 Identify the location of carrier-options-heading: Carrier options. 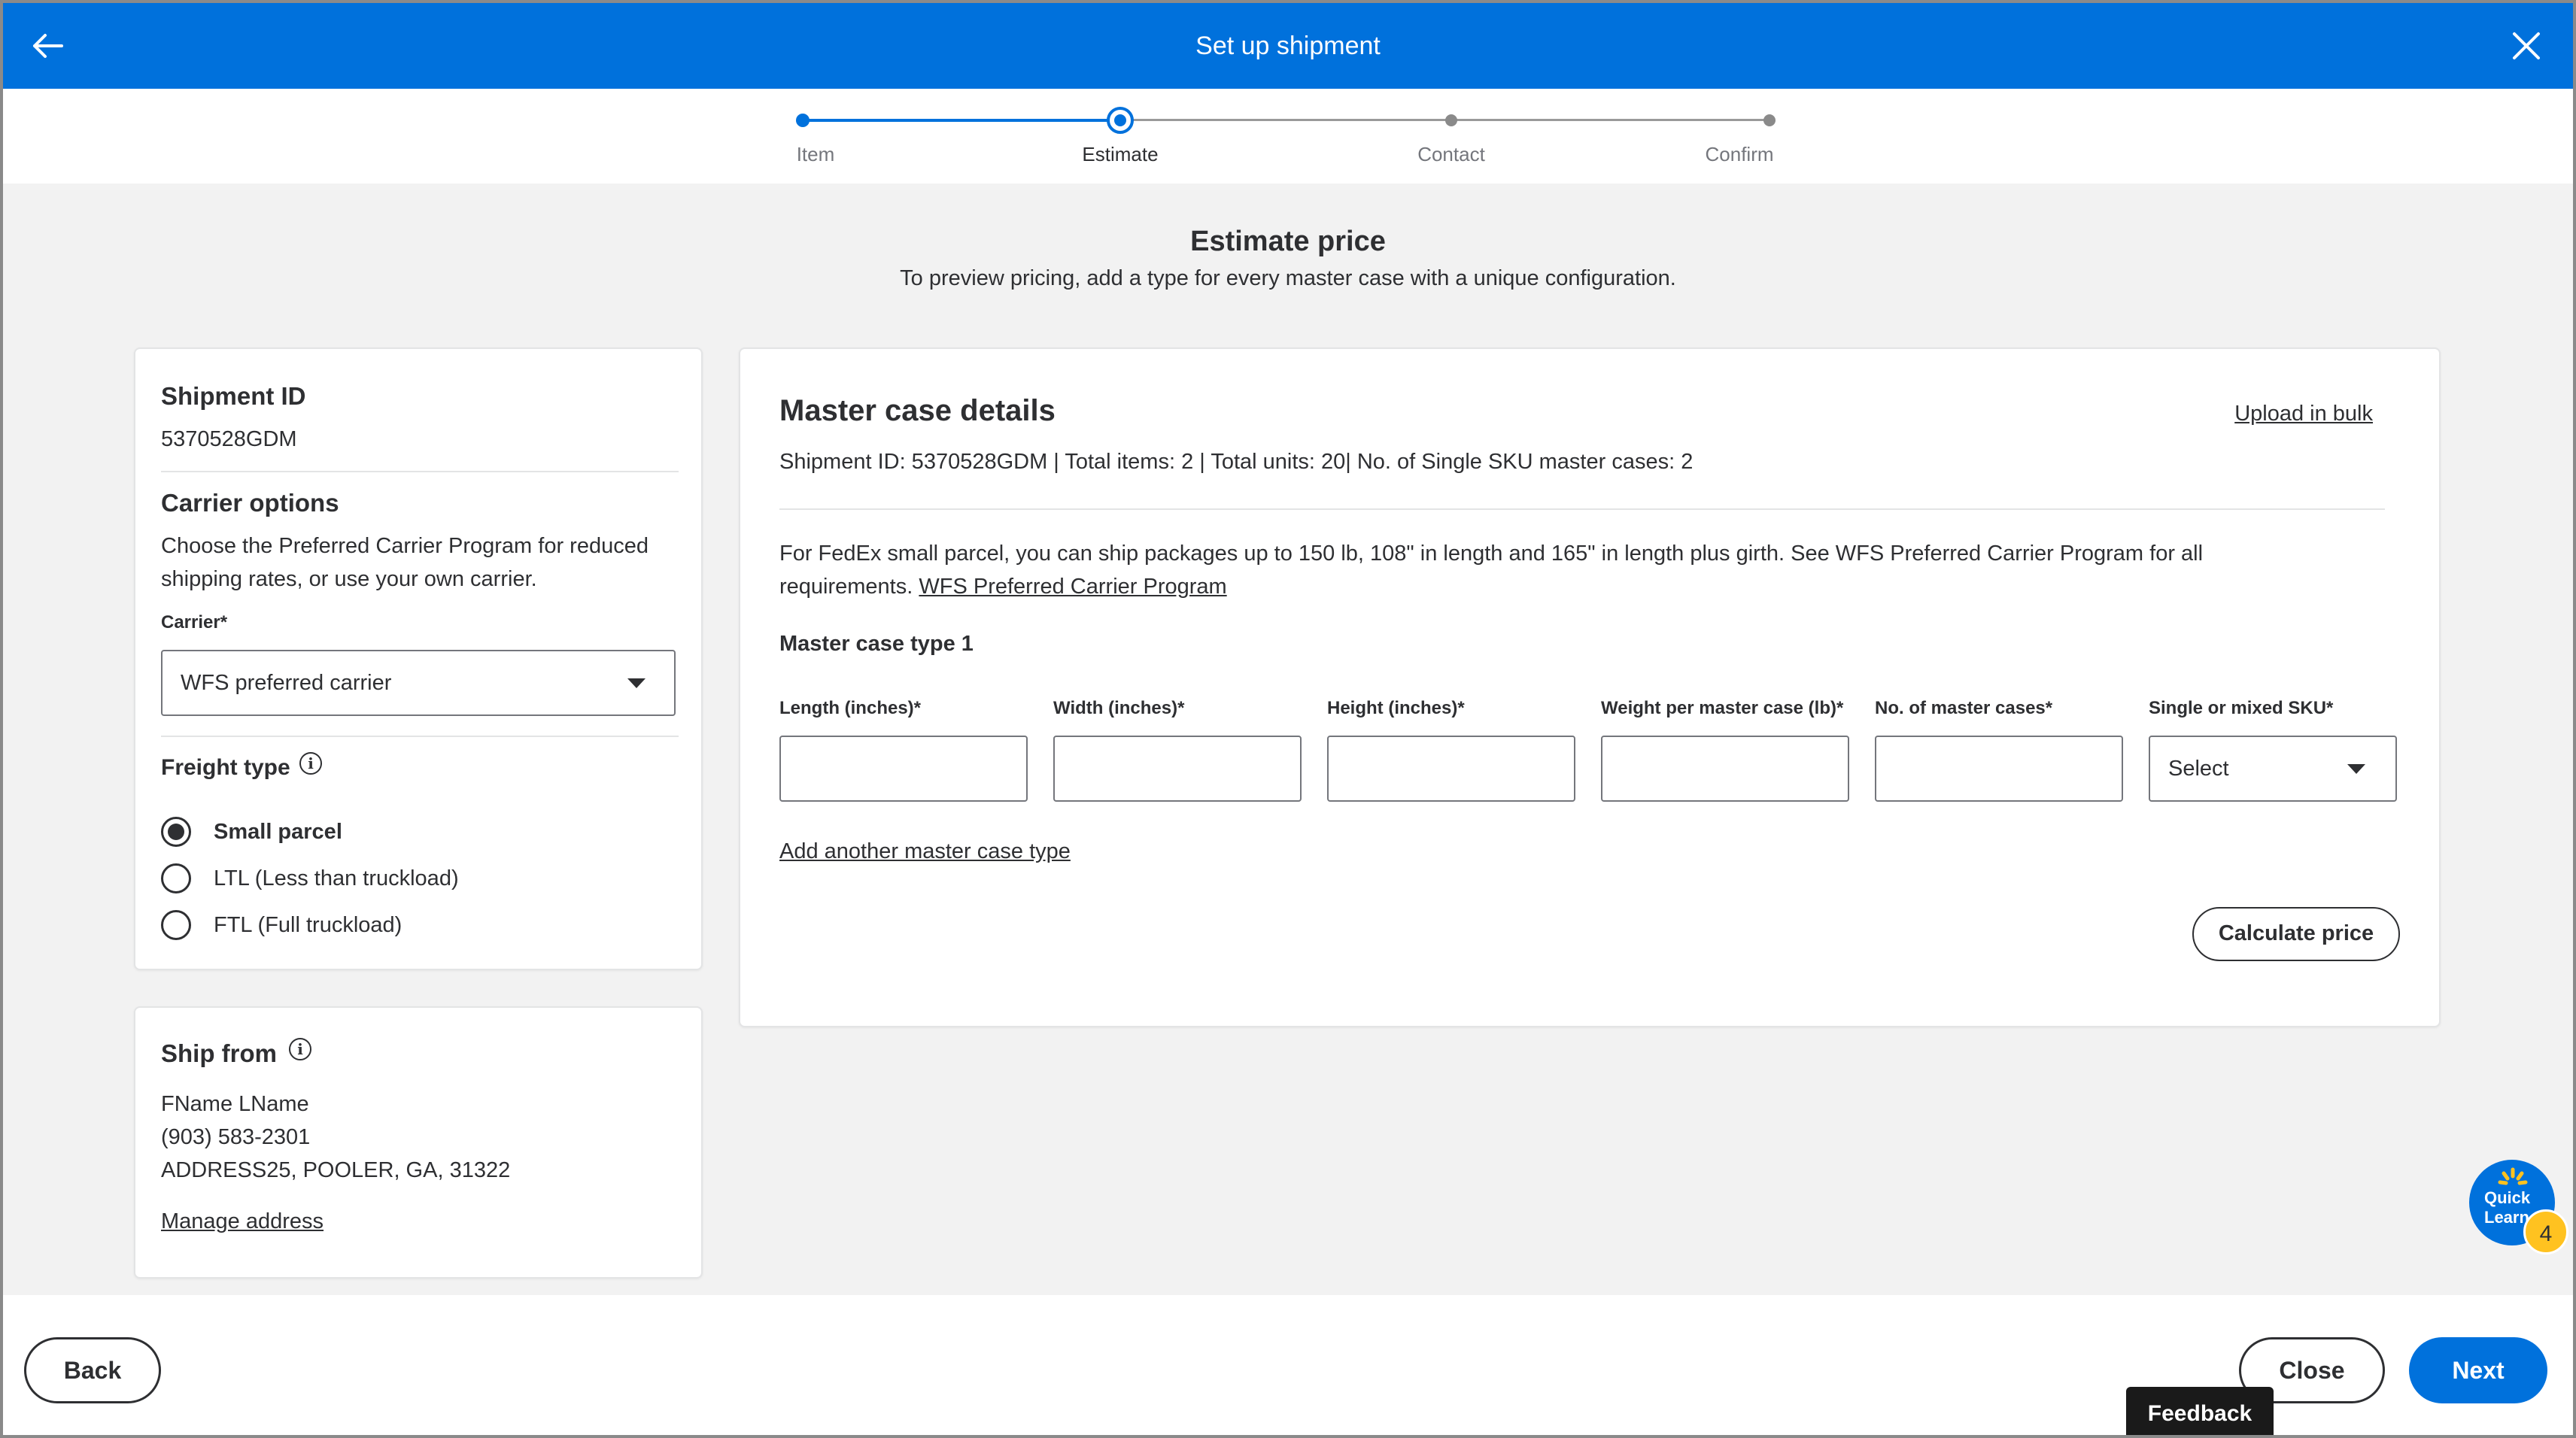
(250, 503).